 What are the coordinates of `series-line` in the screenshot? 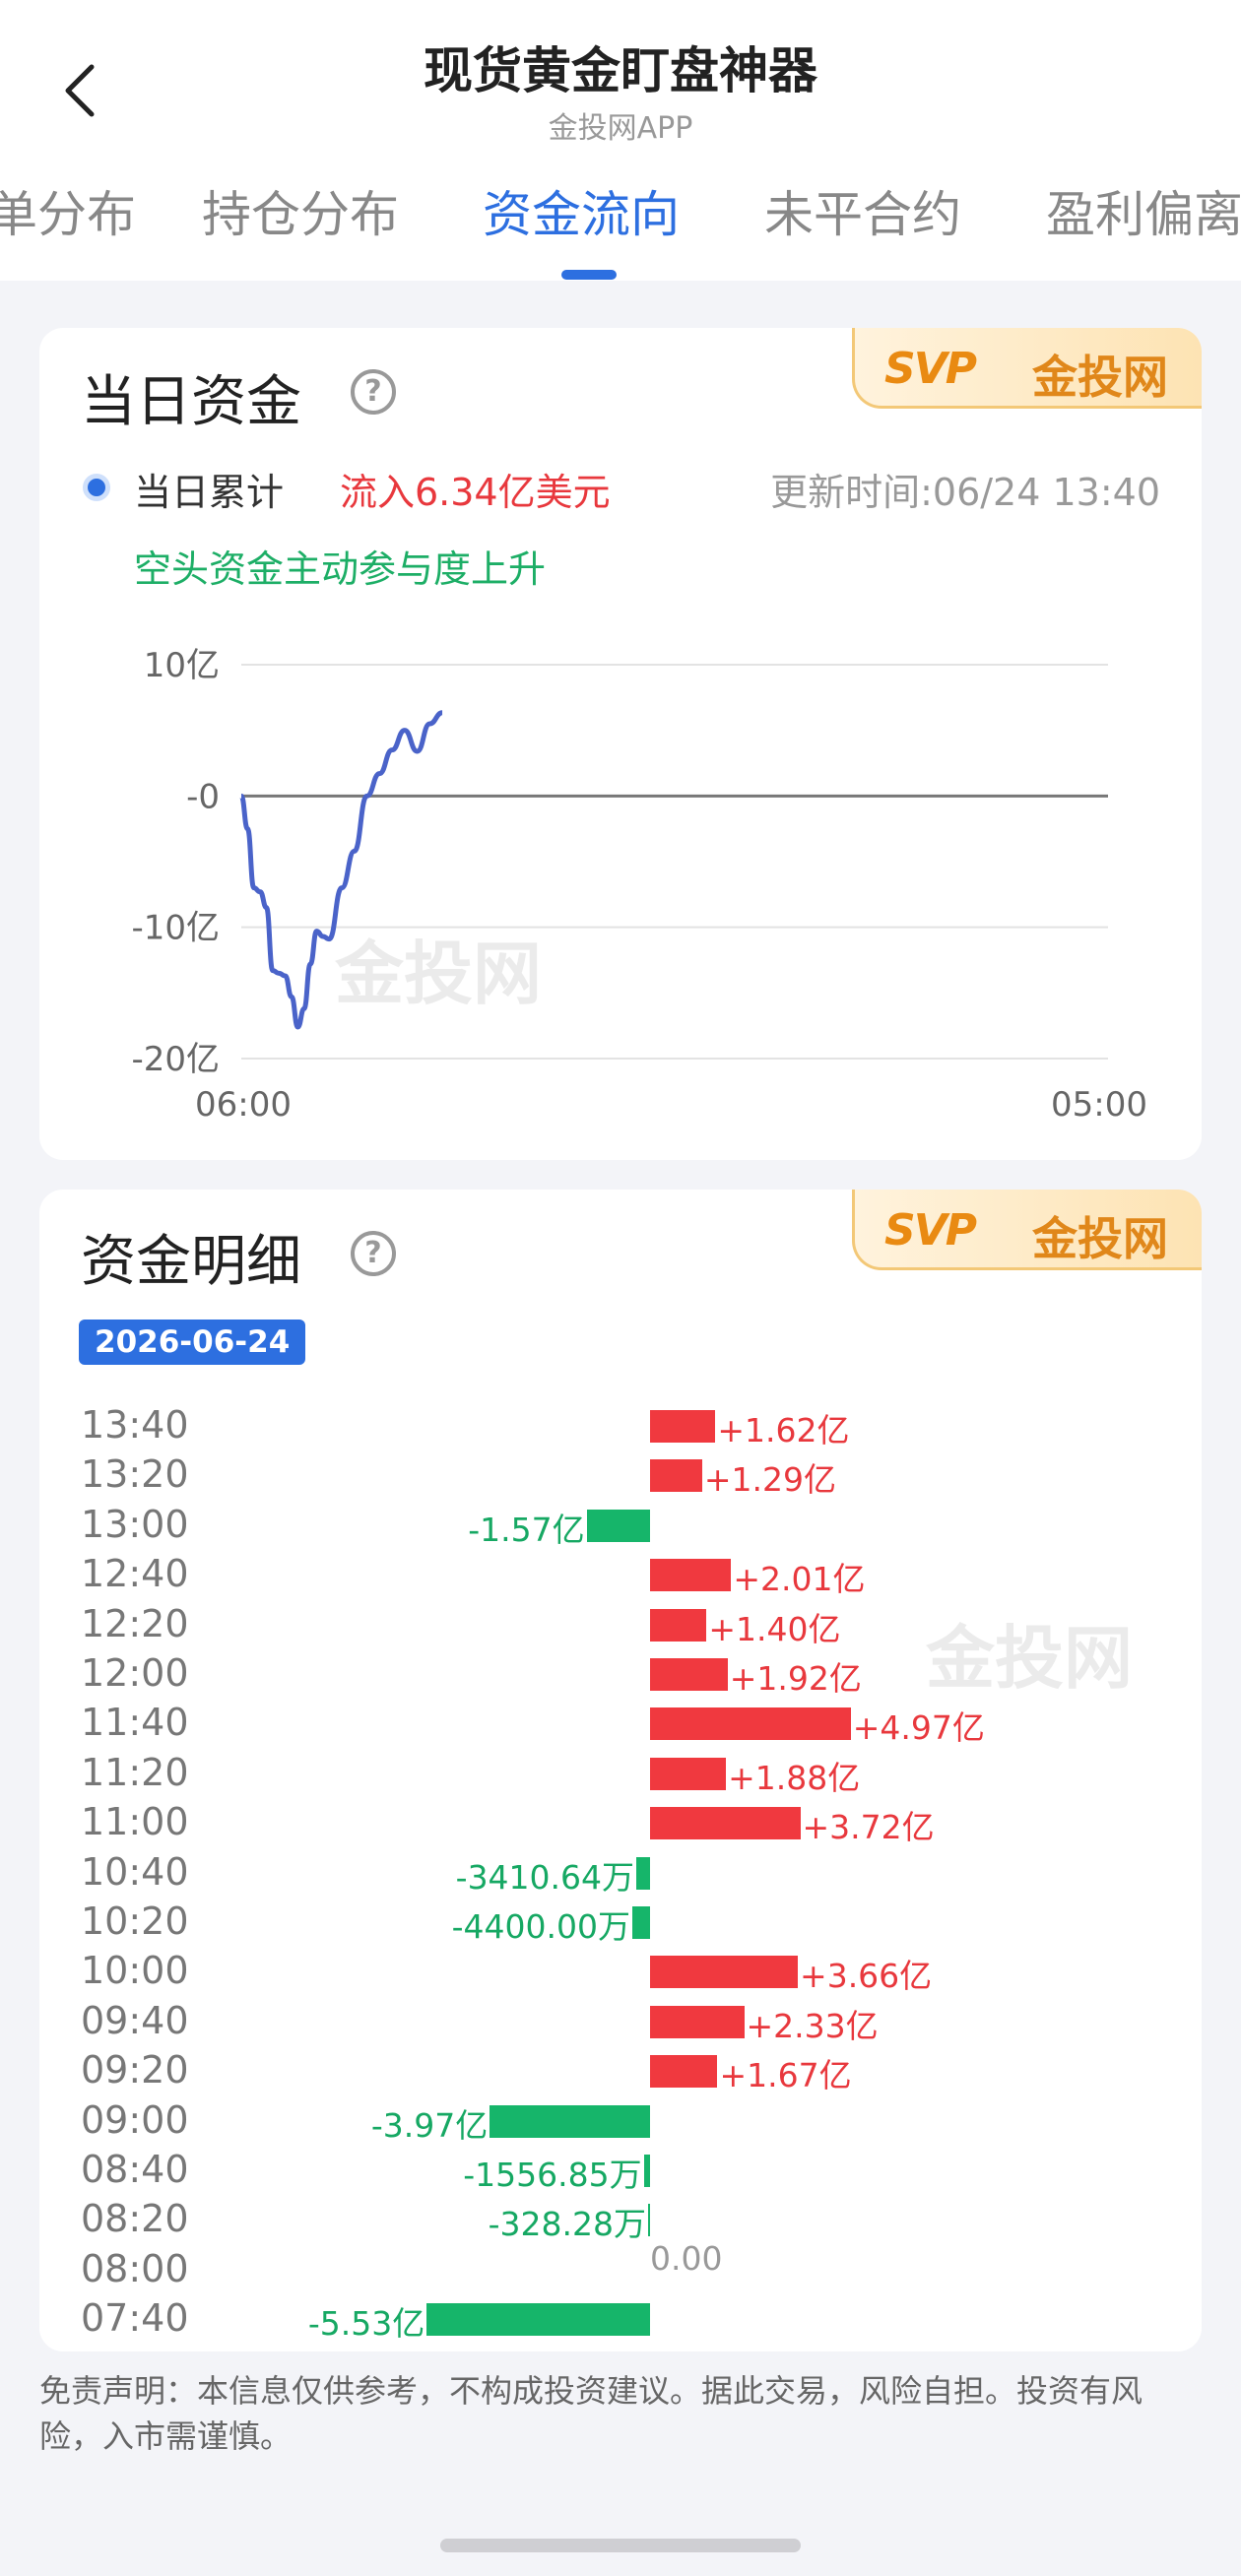 It's located at (341, 870).